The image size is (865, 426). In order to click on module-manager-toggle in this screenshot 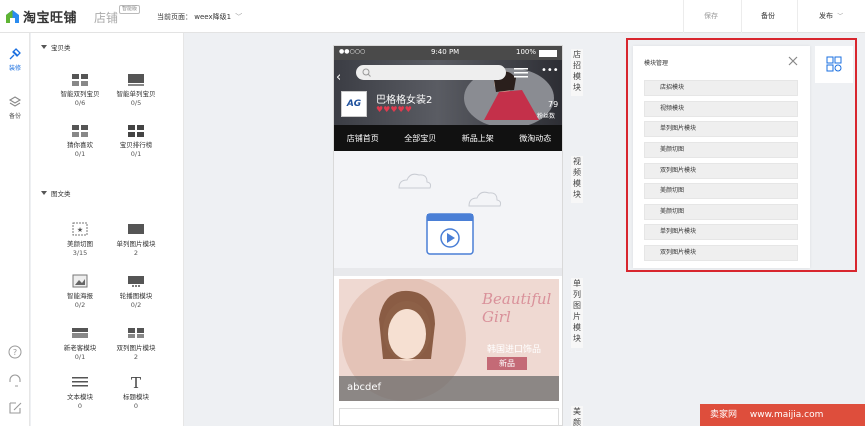, I will do `click(834, 64)`.